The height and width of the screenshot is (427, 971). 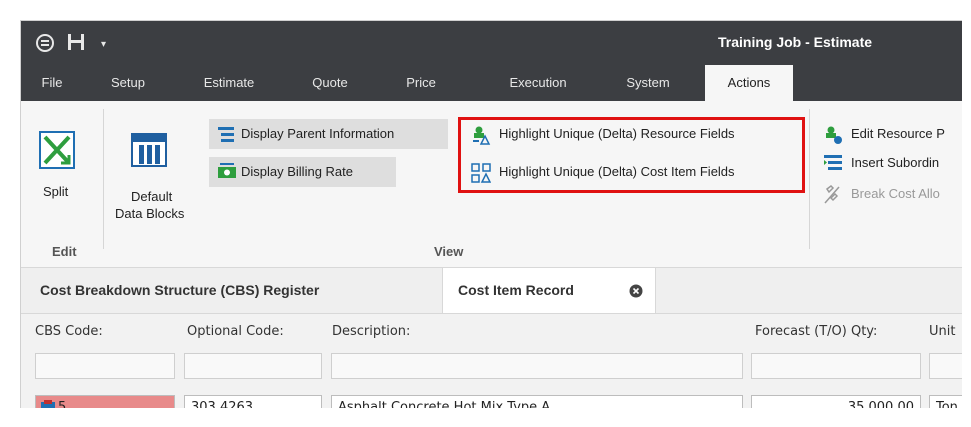 I want to click on filter-forecast-qty, so click(x=836, y=366).